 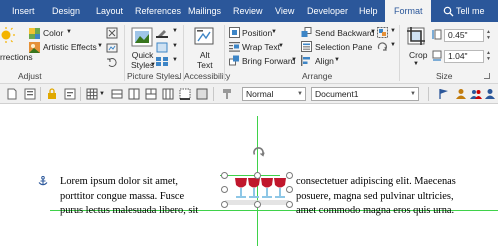 What do you see at coordinates (23, 11) in the screenshot?
I see `tab-insert: Insert` at bounding box center [23, 11].